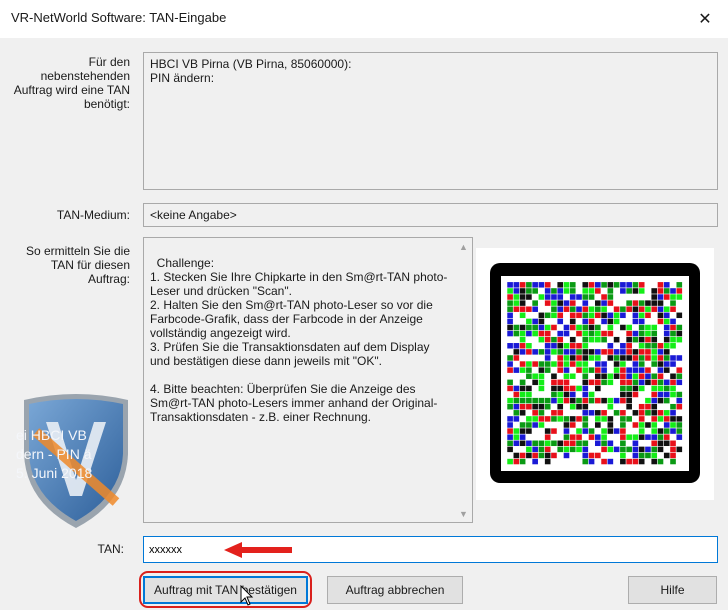 The width and height of the screenshot is (728, 610). I want to click on challenge-scrollbar: ▲ ▼, so click(463, 380).